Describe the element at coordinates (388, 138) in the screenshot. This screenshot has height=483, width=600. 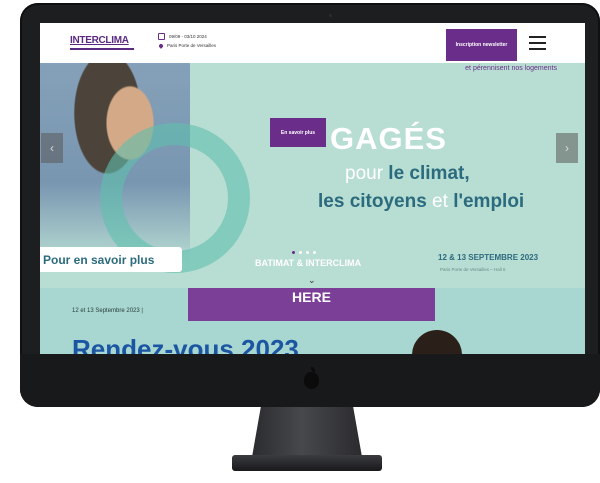
I see `hero-headline: GAGÉS` at that location.